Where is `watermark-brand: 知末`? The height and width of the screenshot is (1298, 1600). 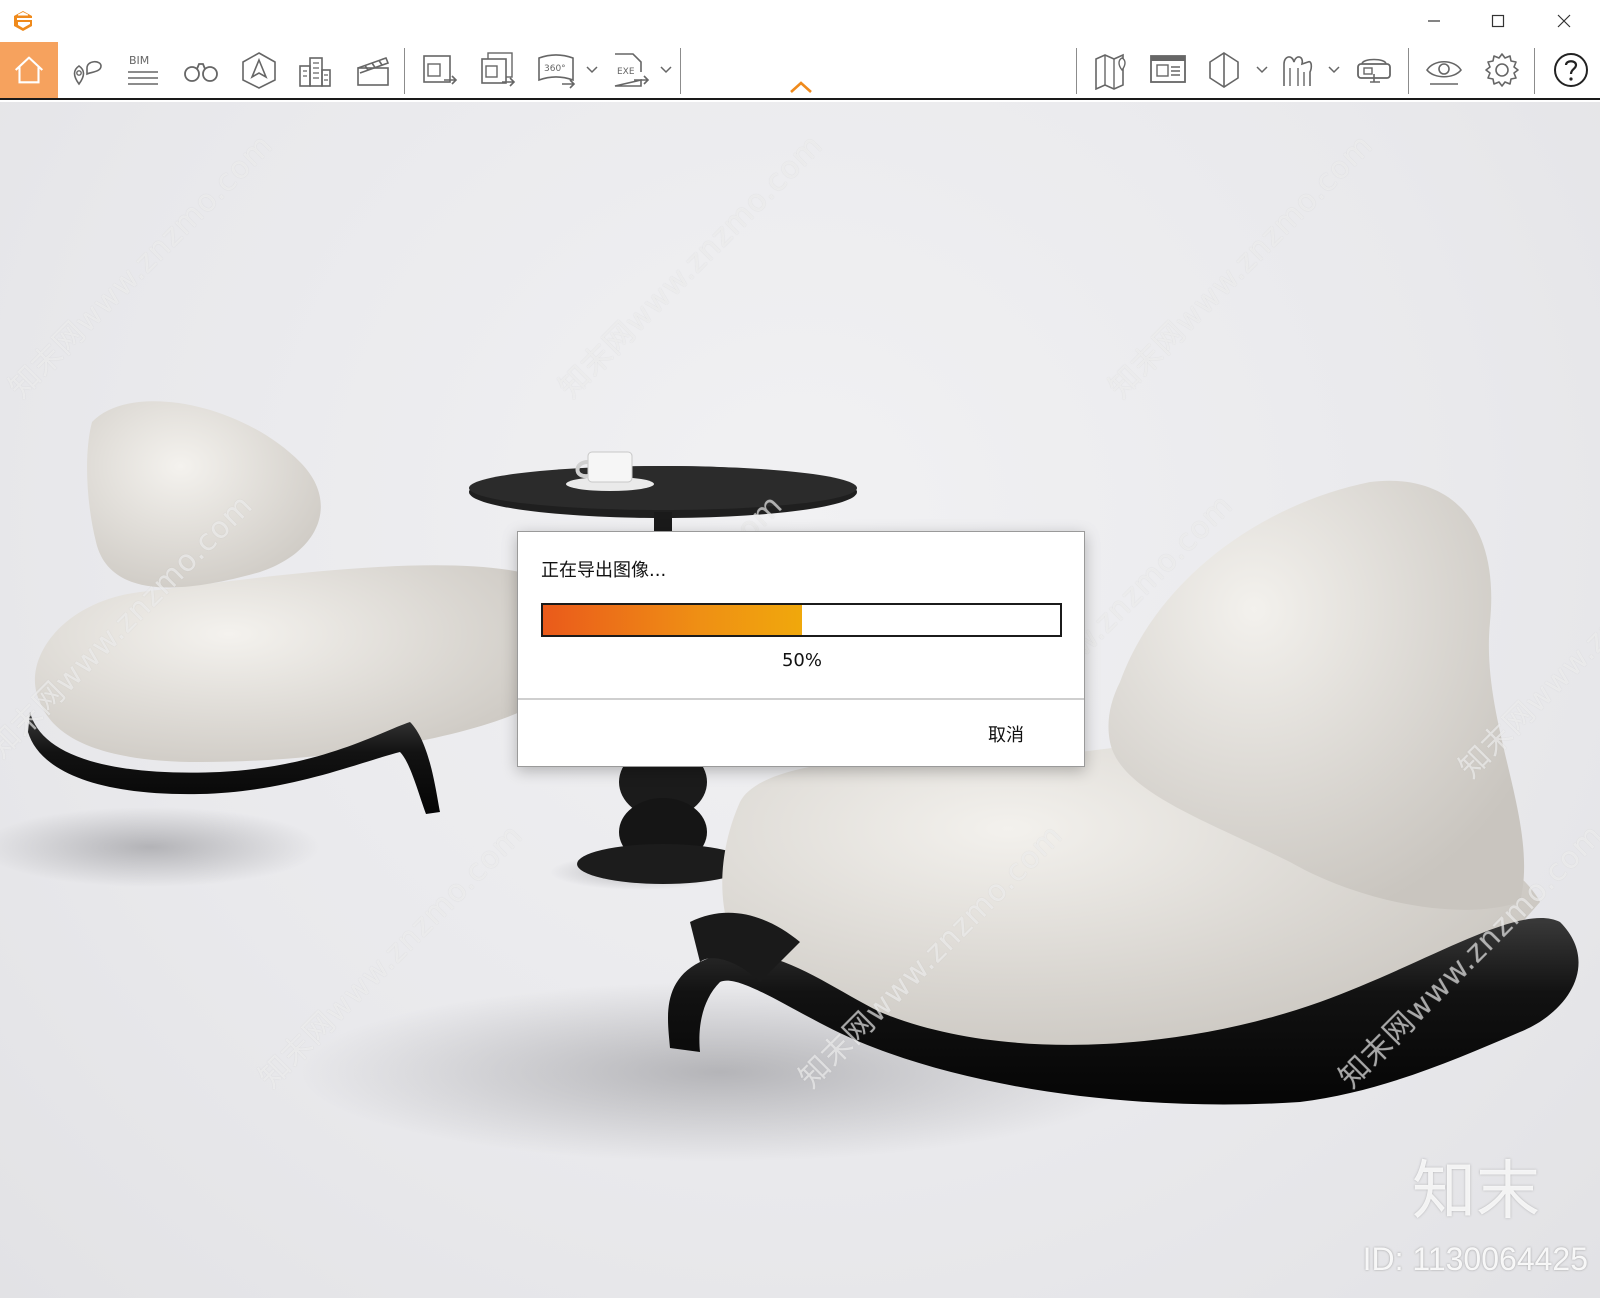
watermark-brand: 知末 is located at coordinates (1476, 1192).